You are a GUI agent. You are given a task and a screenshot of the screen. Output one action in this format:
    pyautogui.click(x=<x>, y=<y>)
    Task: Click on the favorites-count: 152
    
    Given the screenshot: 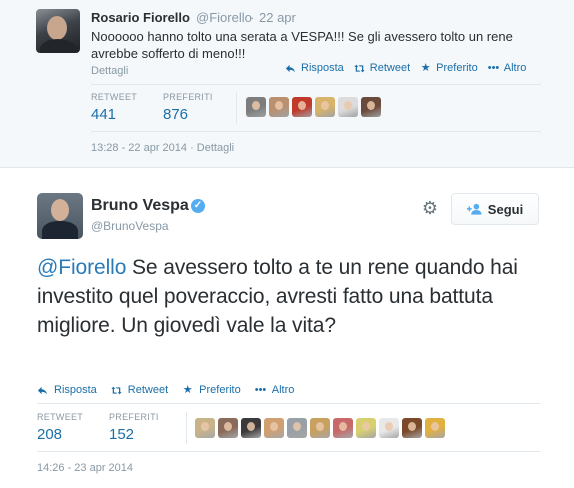 What is the action you would take?
    pyautogui.click(x=122, y=434)
    